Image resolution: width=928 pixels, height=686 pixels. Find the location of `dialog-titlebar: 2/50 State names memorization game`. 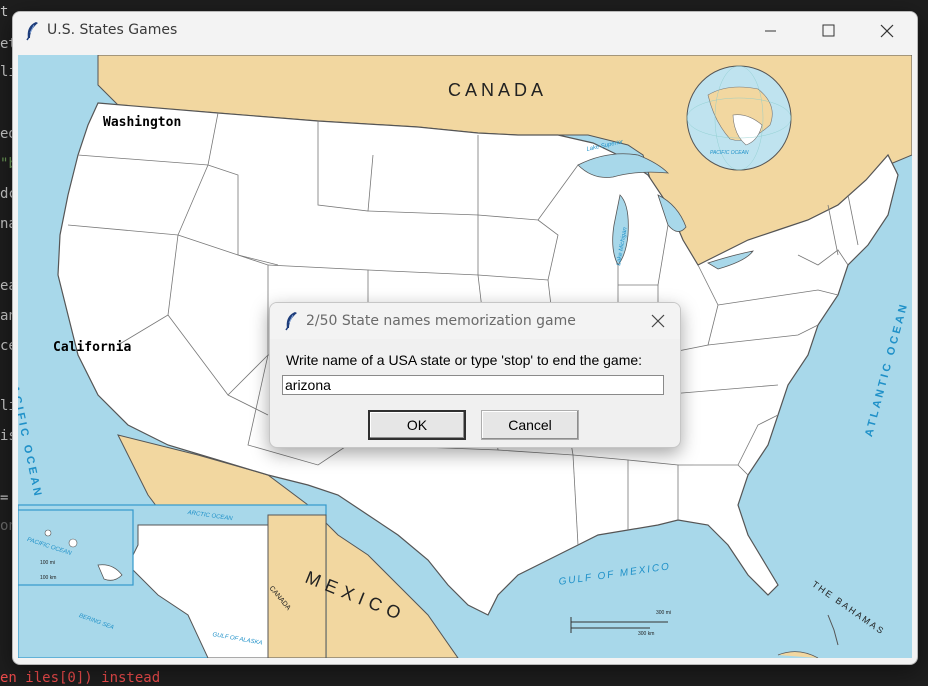

dialog-titlebar: 2/50 State names memorization game is located at coordinates (475, 321).